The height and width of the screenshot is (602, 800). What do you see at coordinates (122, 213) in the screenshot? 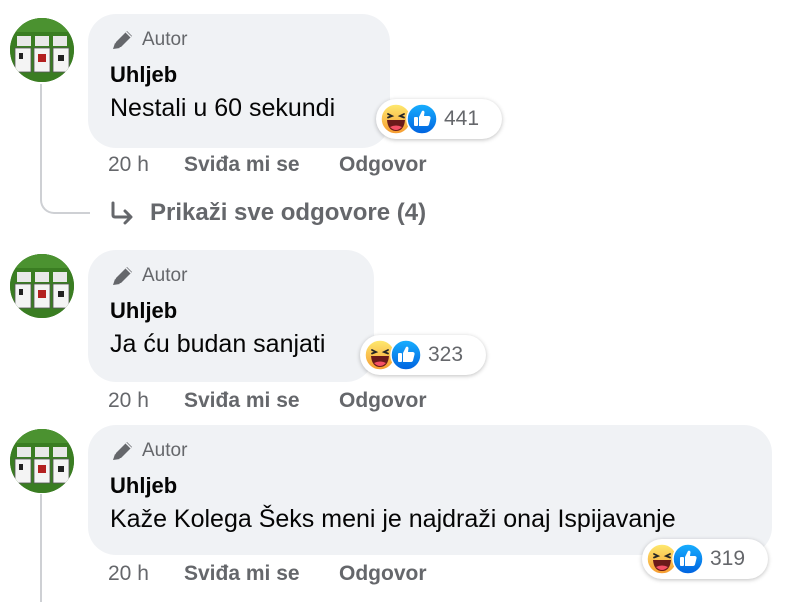
I see `reply-arrow-icon` at bounding box center [122, 213].